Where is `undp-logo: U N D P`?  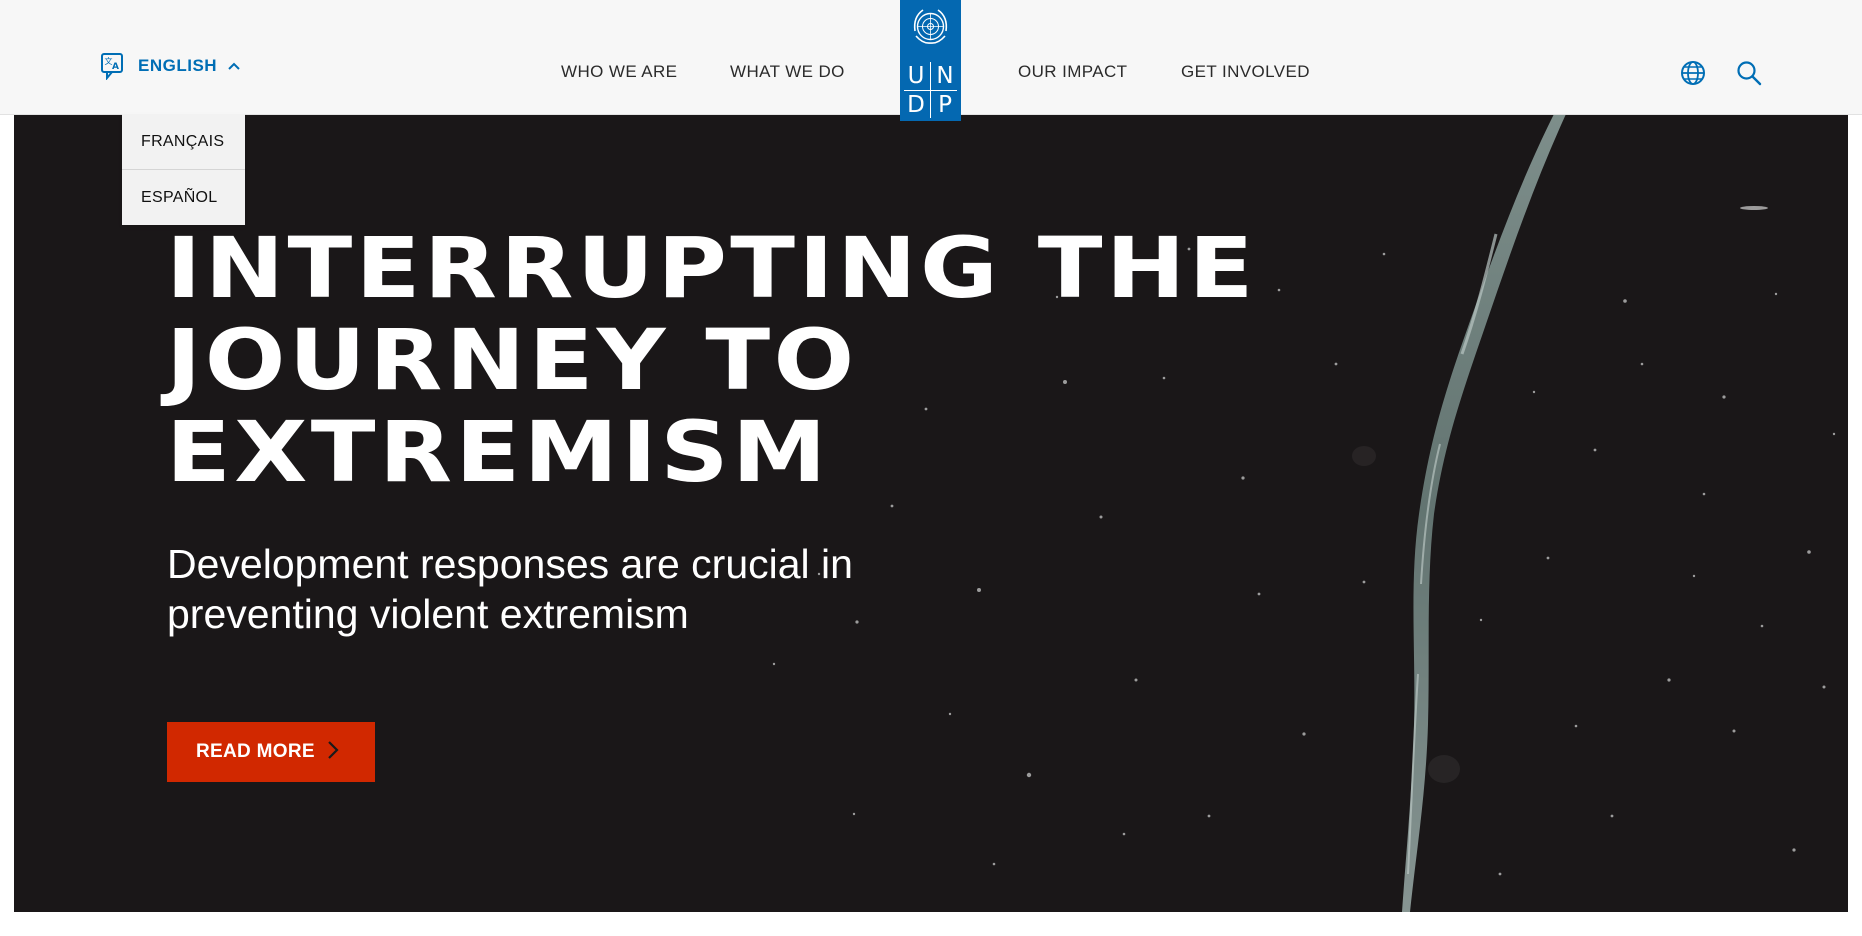 undp-logo: U N D P is located at coordinates (930, 60).